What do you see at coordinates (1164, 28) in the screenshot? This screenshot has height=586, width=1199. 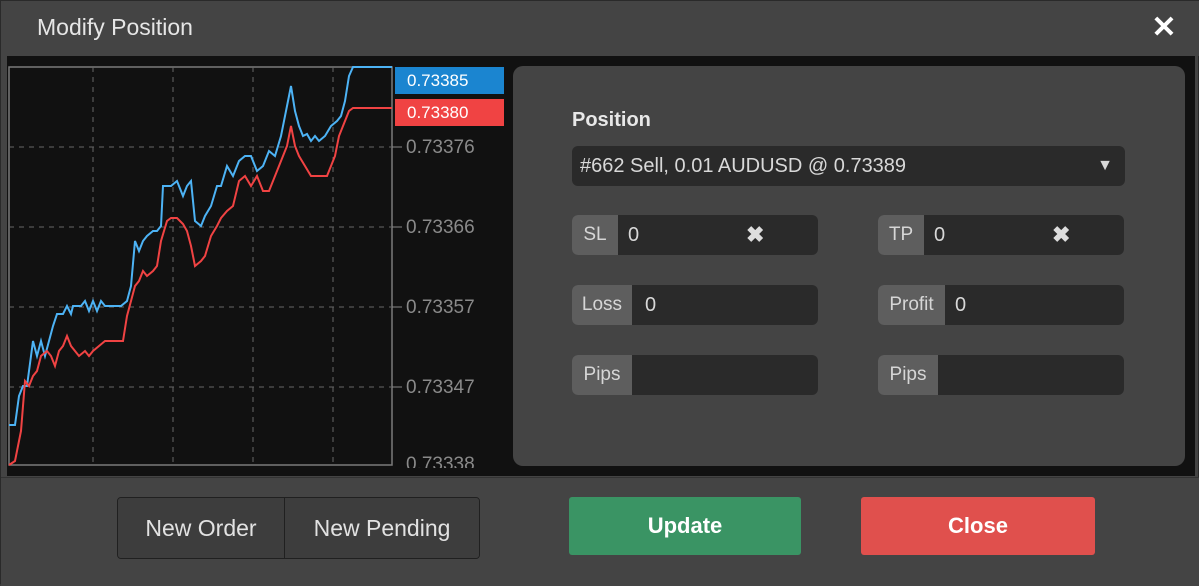 I see `close-icon: ✕` at bounding box center [1164, 28].